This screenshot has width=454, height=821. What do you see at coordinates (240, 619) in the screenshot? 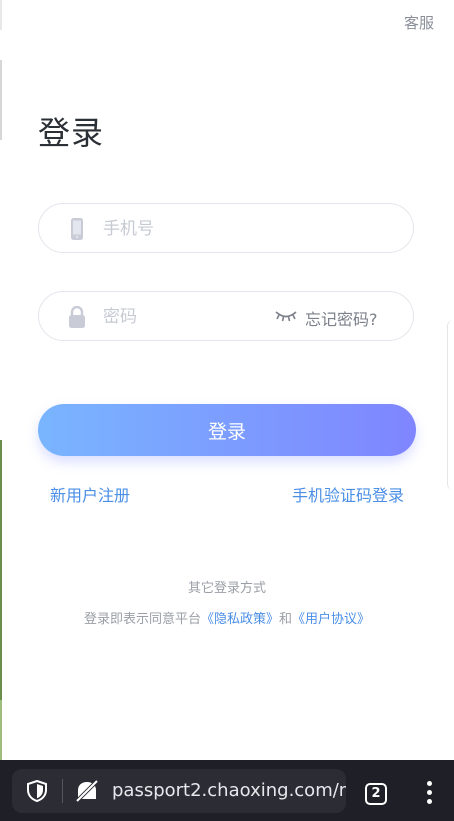
I see `privacy-policy-link: 《隐私政策》` at bounding box center [240, 619].